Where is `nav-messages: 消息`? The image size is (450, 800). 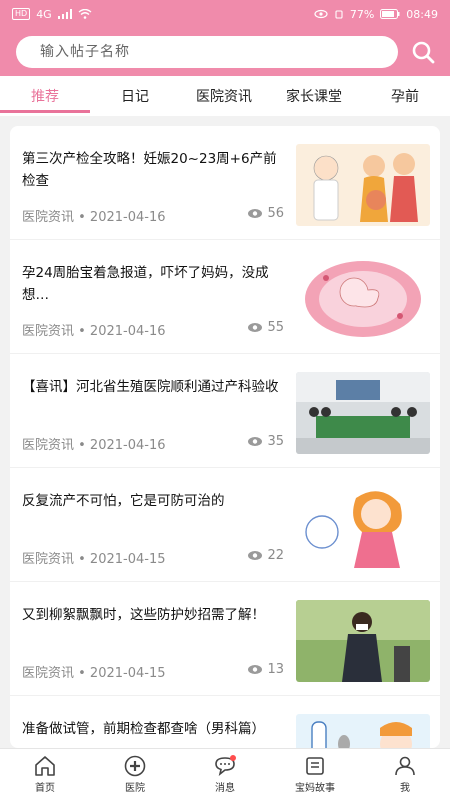
nav-messages: 消息 is located at coordinates (225, 774).